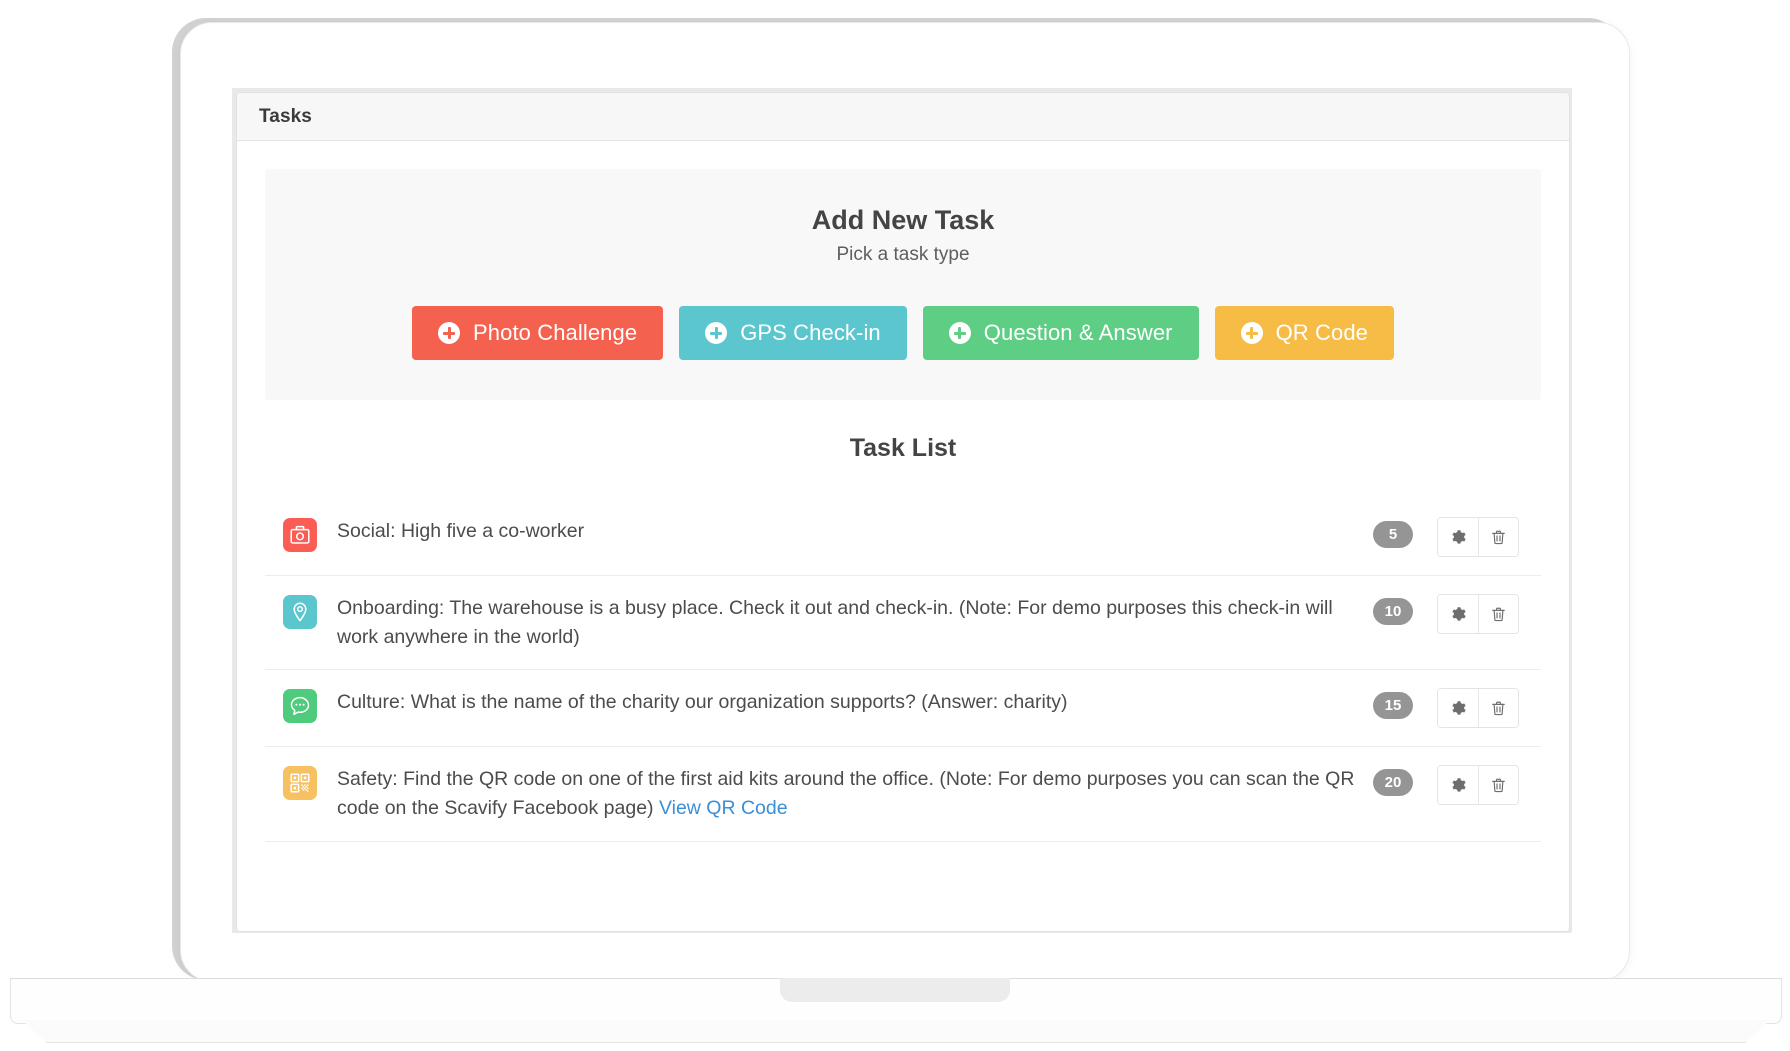 This screenshot has height=1051, width=1790. Describe the element at coordinates (300, 535) in the screenshot. I see `camera-icon` at that location.